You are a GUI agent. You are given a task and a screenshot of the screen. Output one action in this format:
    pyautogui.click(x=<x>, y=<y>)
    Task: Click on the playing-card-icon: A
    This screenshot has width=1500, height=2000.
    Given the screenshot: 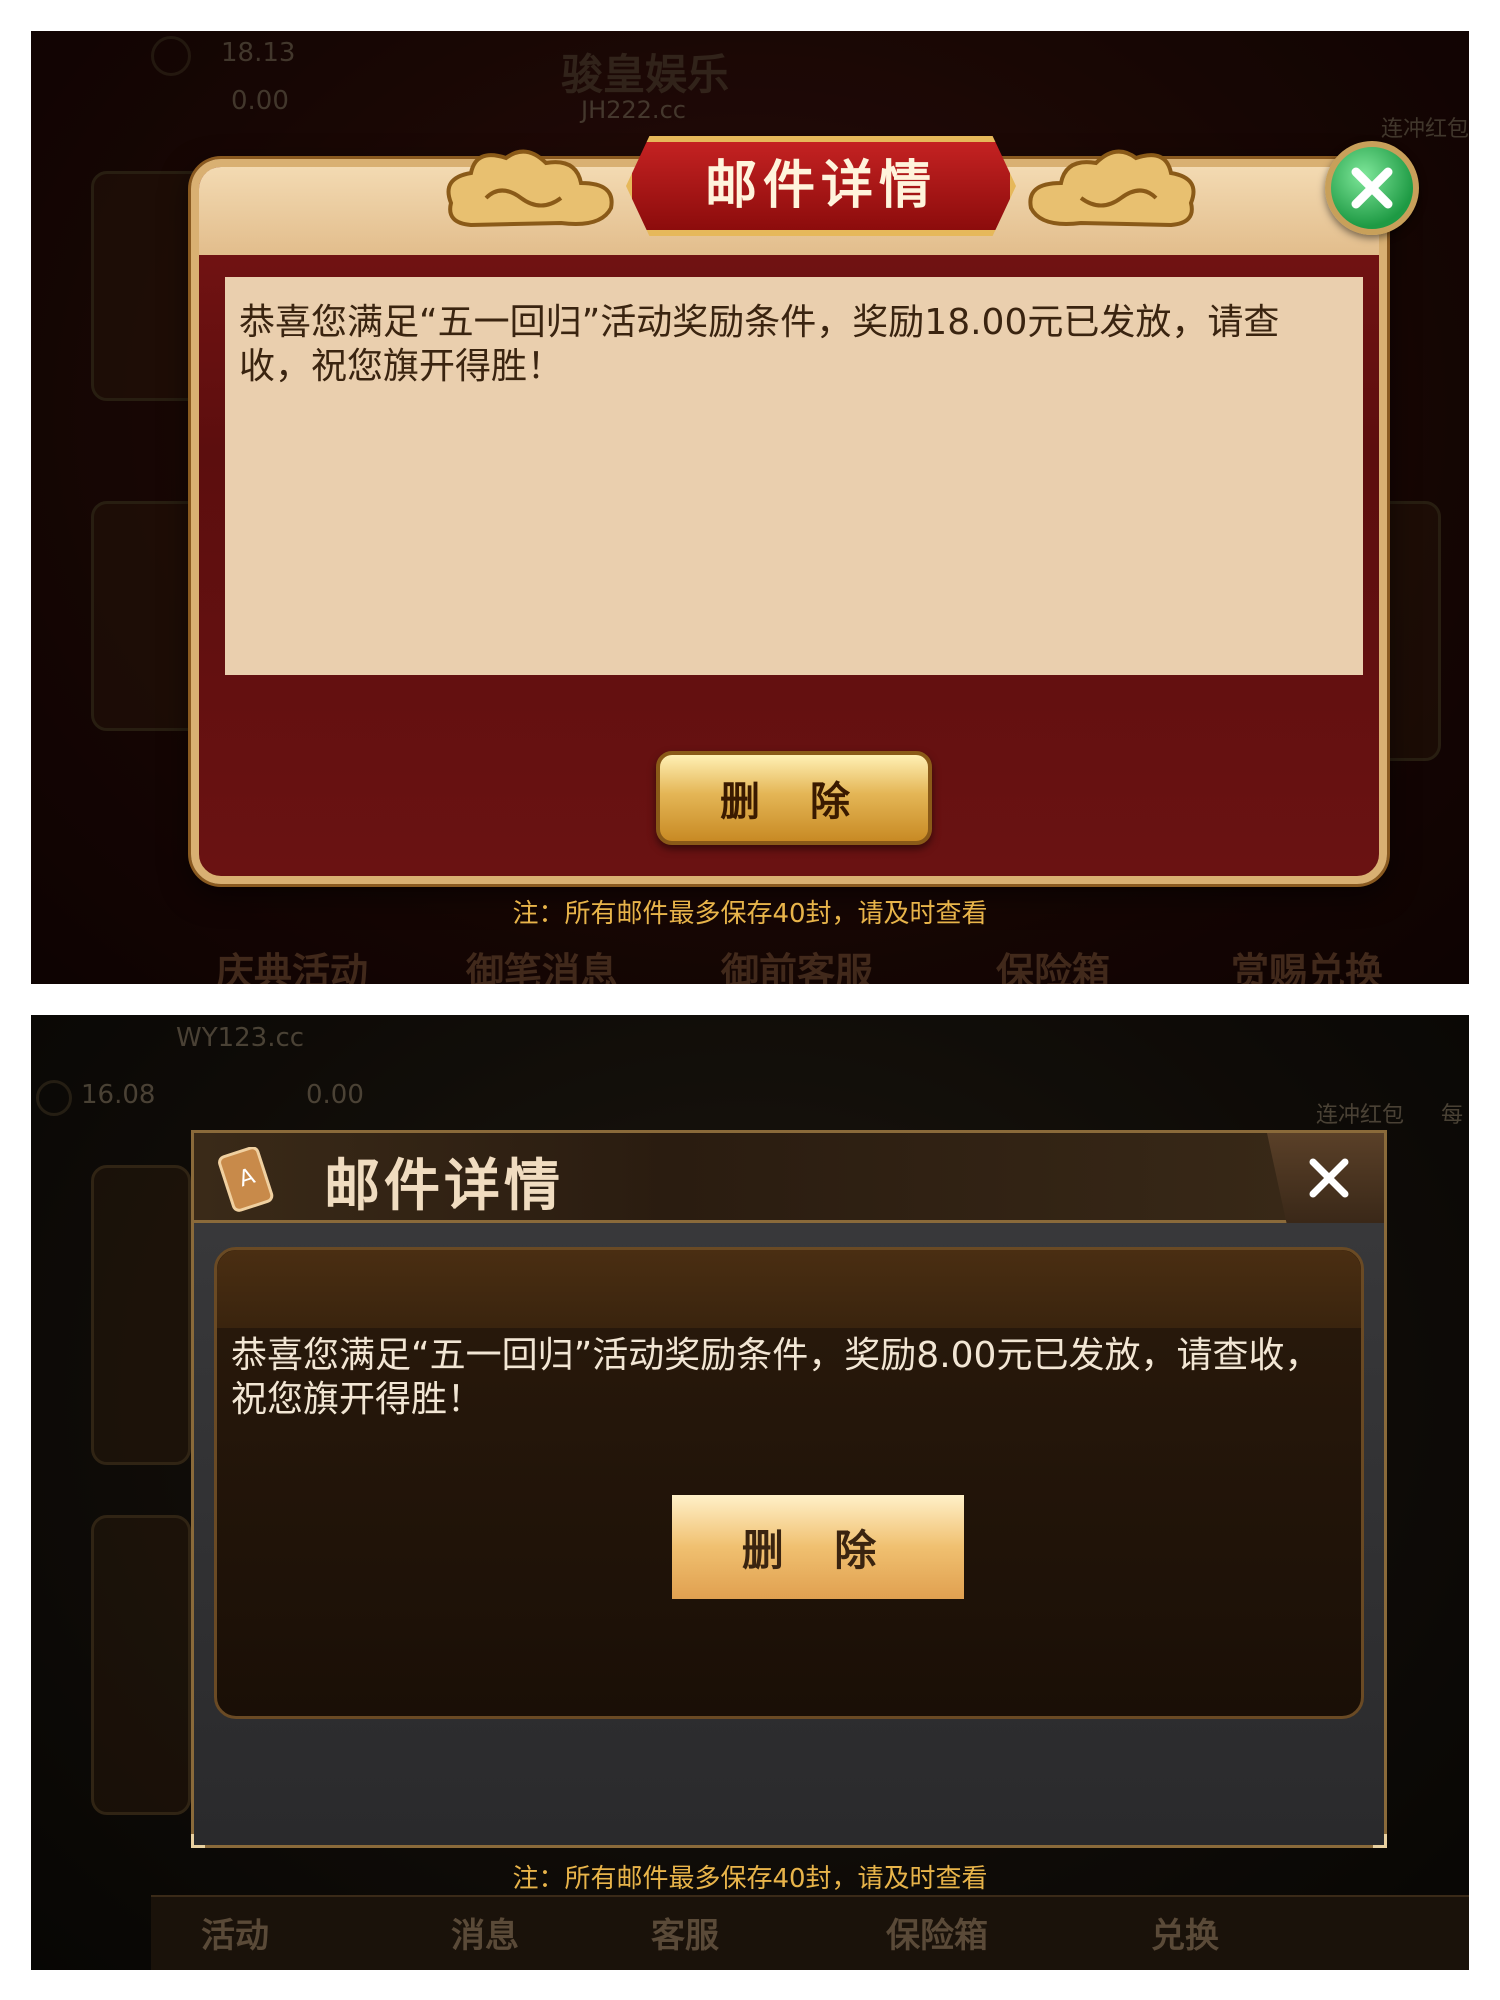 What is the action you would take?
    pyautogui.click(x=246, y=1179)
    